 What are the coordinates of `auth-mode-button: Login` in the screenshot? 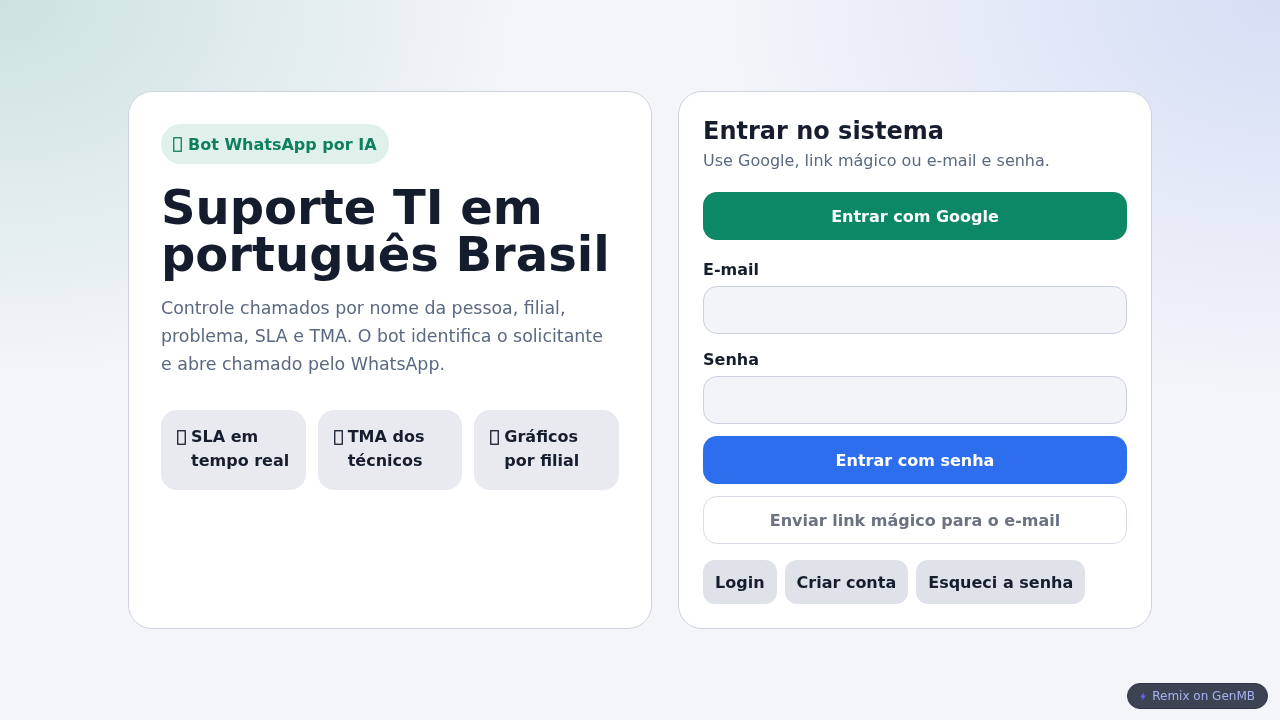 It's located at (740, 582).